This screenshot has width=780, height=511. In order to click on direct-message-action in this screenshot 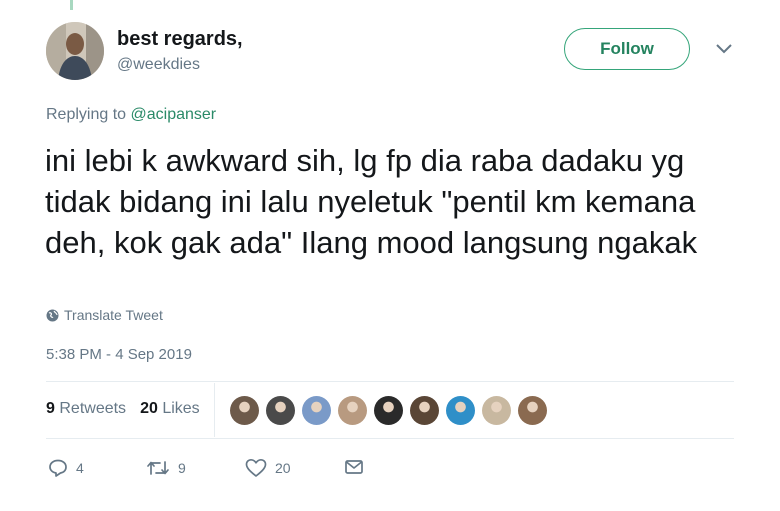, I will do `click(354, 467)`.